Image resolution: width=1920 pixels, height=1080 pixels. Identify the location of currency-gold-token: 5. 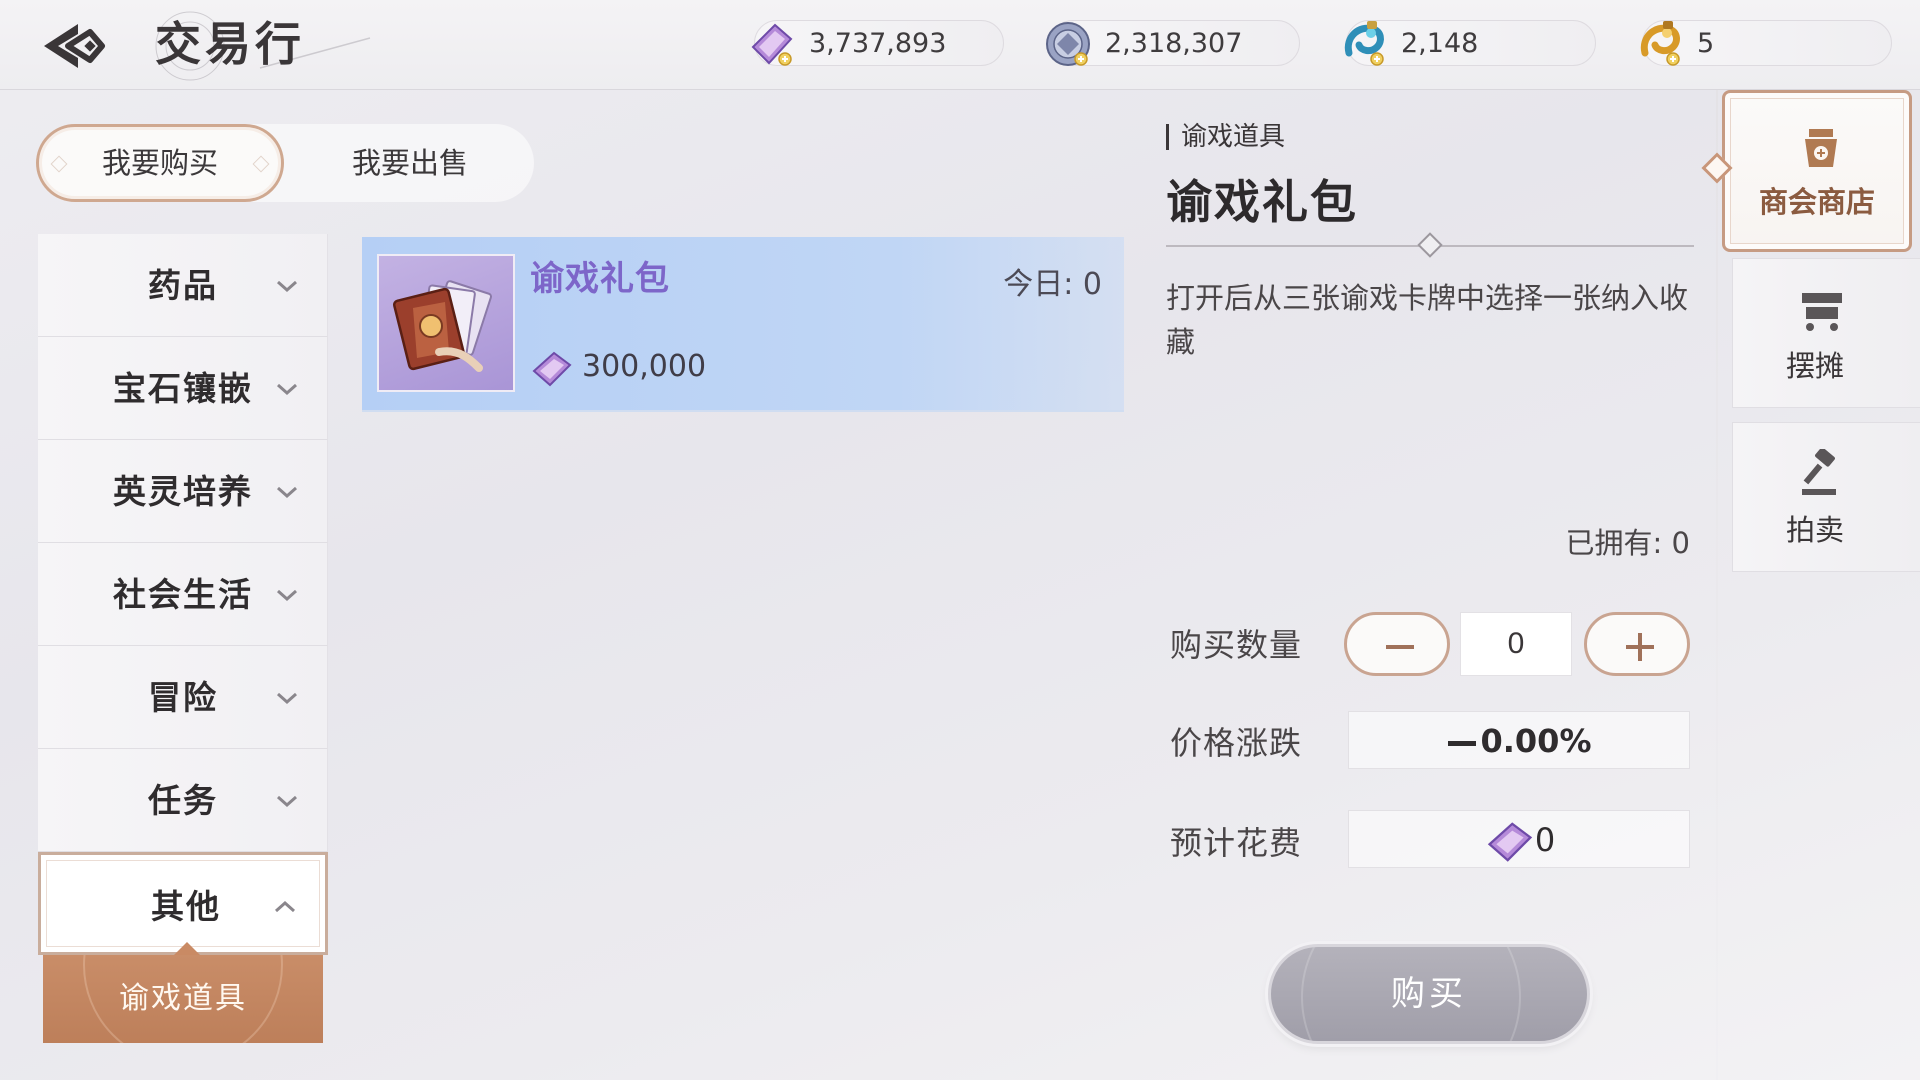
(1766, 43).